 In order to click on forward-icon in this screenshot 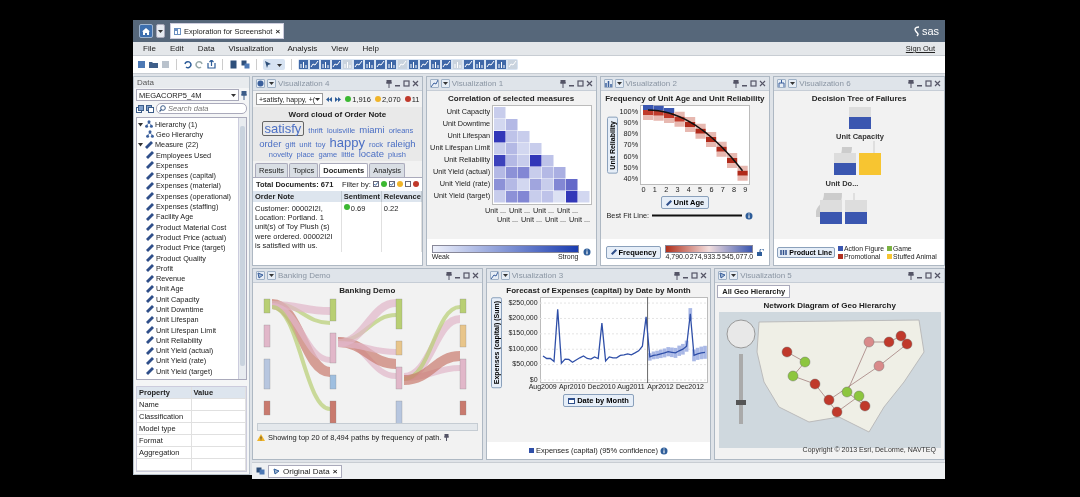, I will do `click(338, 99)`.